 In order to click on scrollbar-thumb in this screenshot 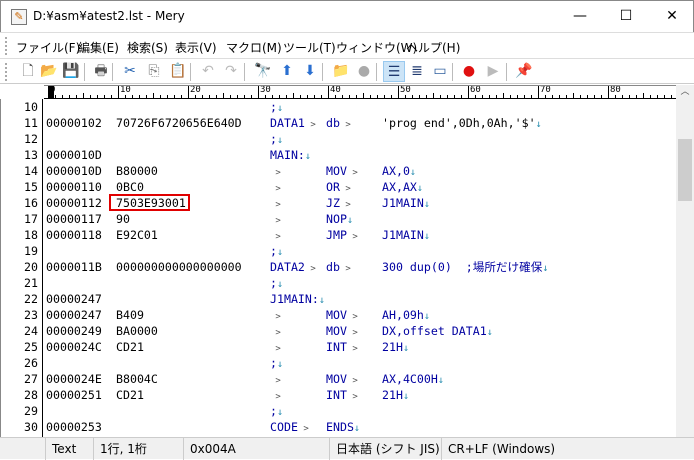, I will do `click(685, 170)`.